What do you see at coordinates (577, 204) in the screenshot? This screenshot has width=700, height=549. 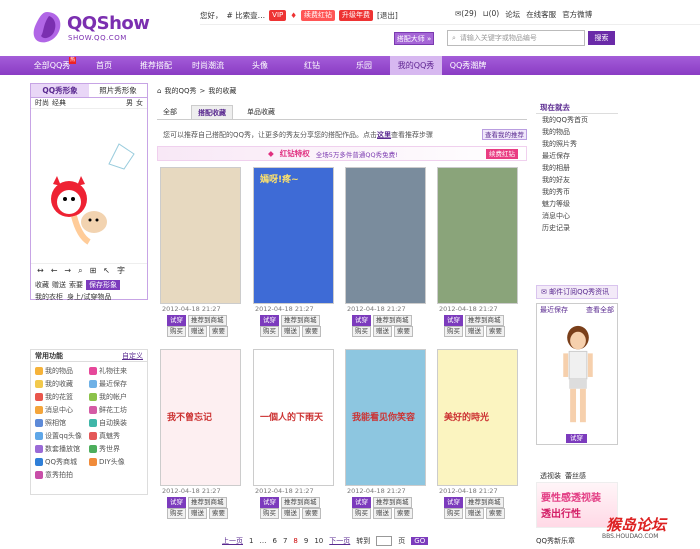 I see `quick-link: 魅力等级` at bounding box center [577, 204].